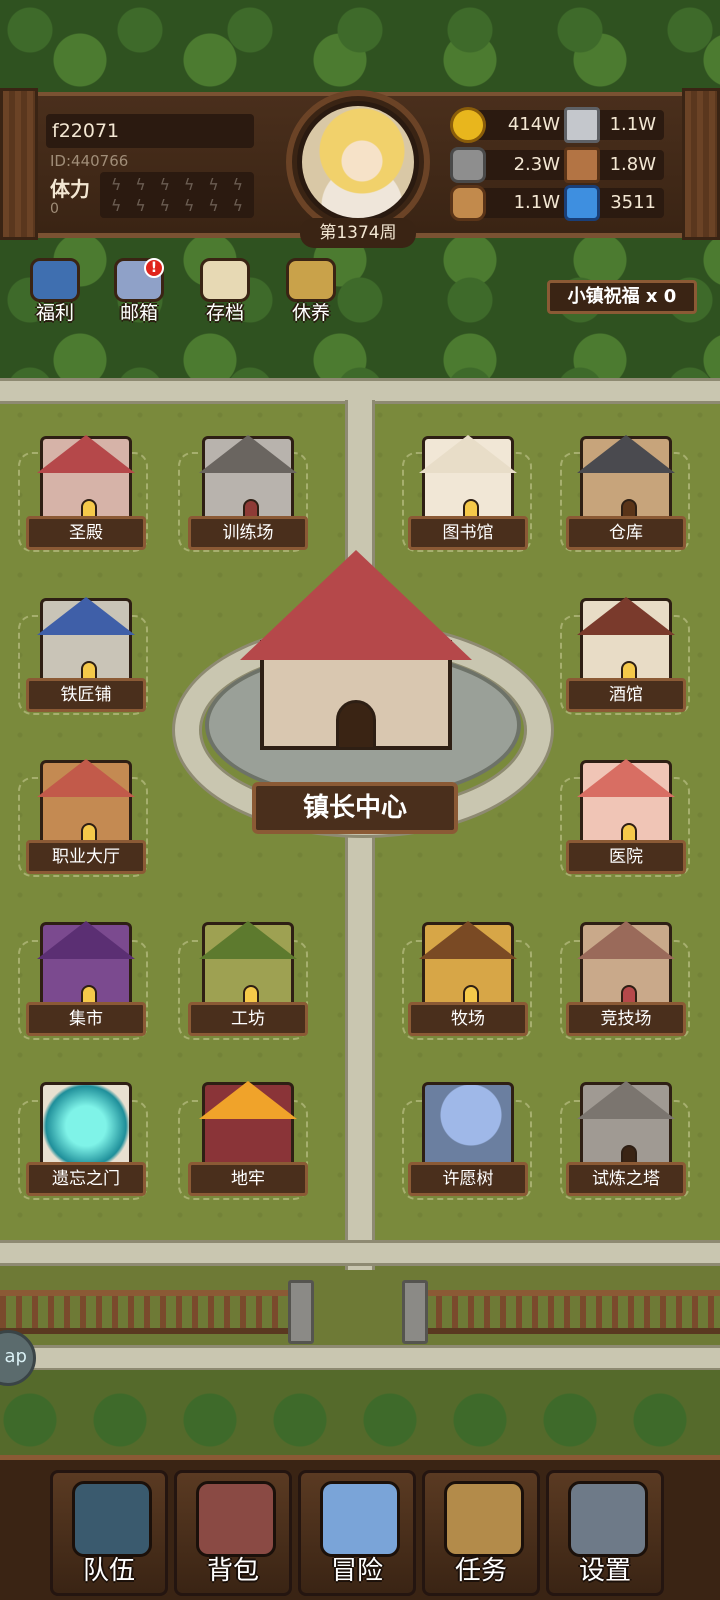 Image resolution: width=720 pixels, height=1600 pixels. What do you see at coordinates (54, 209) in the screenshot?
I see `stamina-value: 0` at bounding box center [54, 209].